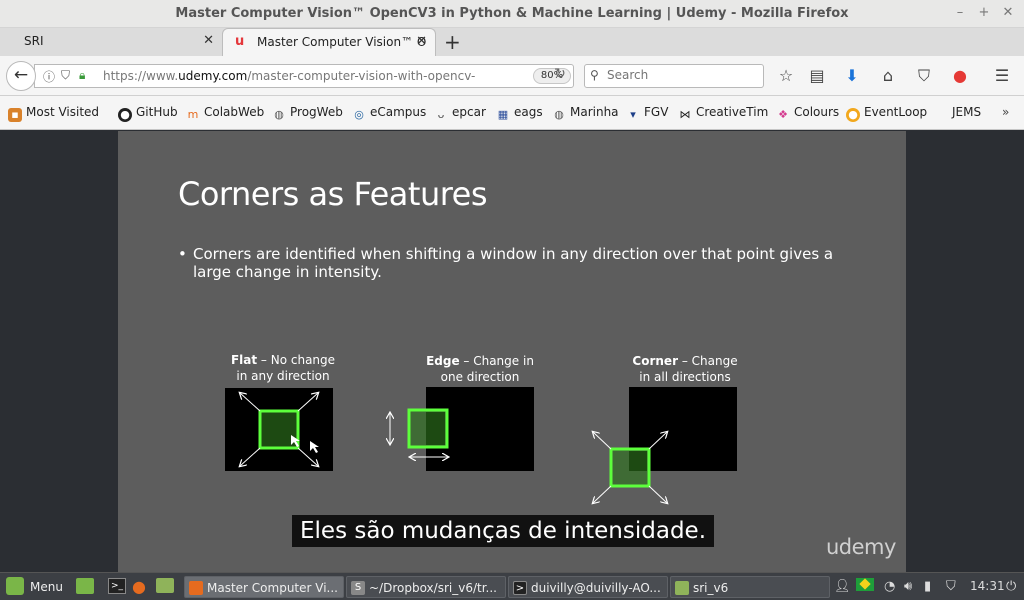 This screenshot has width=1024, height=600. What do you see at coordinates (732, 112) in the screenshot?
I see `bookmark-label: CreativeTim` at bounding box center [732, 112].